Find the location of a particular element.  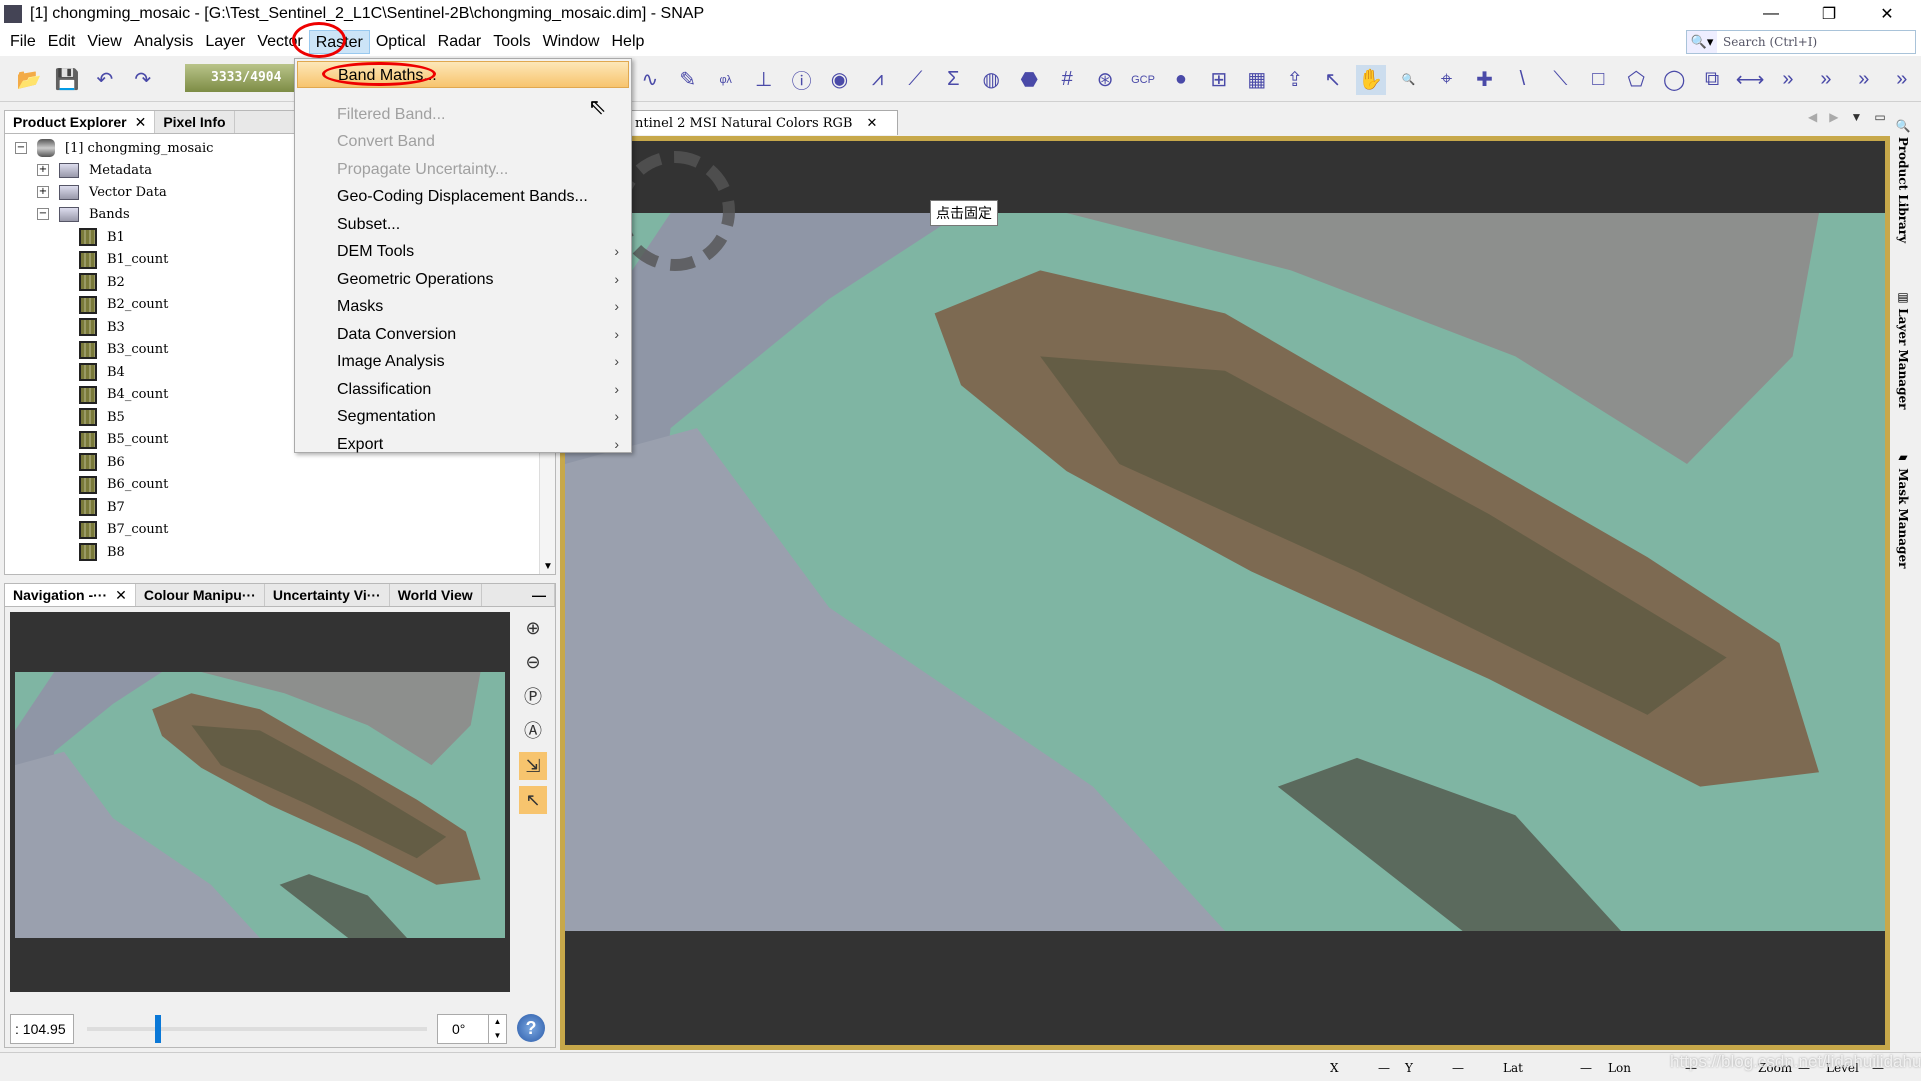

gcp-add-icon: ✚ is located at coordinates (1485, 80).